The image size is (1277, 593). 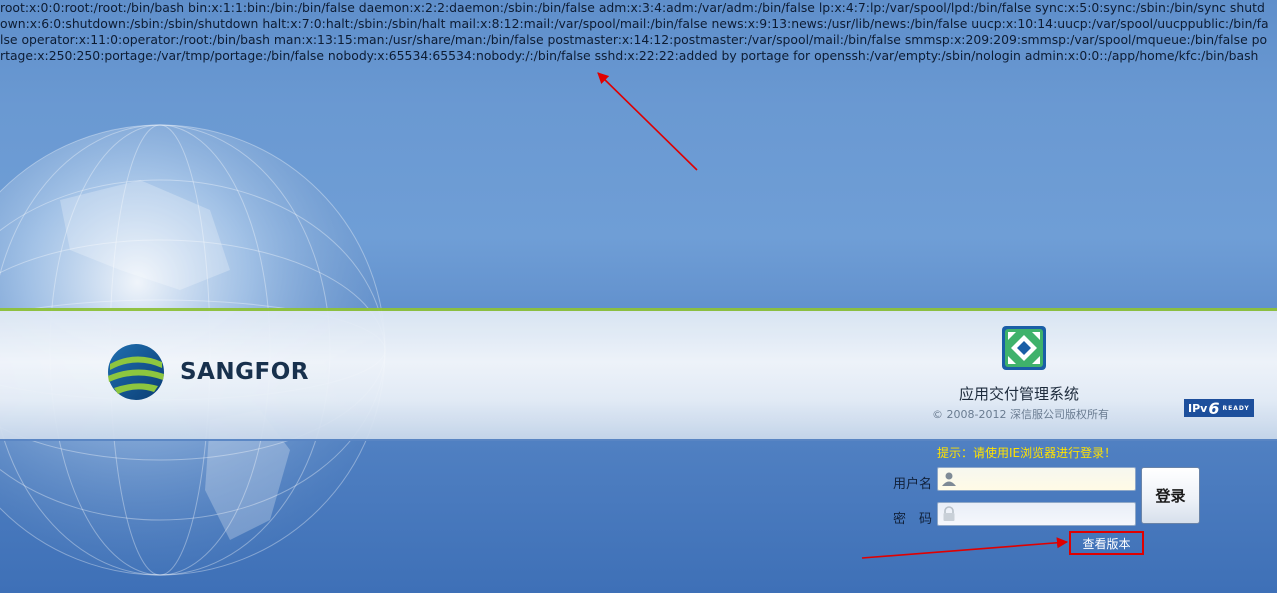 I want to click on view-version-link: 查看版本, so click(x=1106, y=543).